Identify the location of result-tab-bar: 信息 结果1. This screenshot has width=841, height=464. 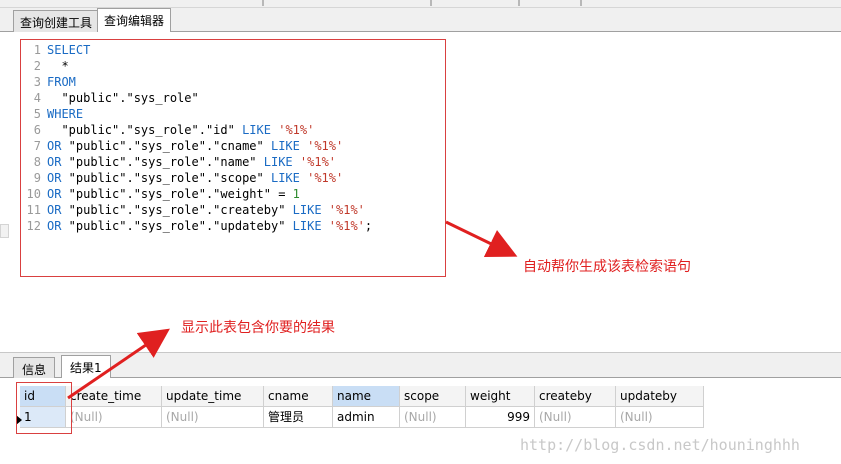
(420, 365).